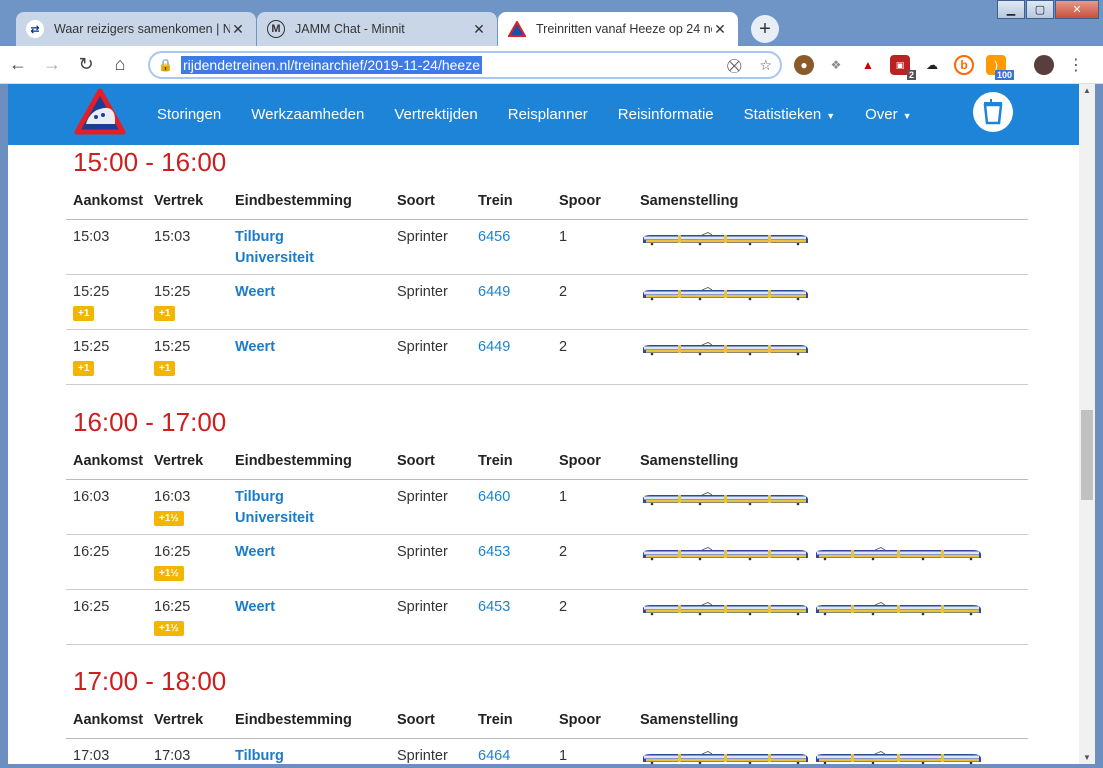  I want to click on new-tab-button: +, so click(765, 29).